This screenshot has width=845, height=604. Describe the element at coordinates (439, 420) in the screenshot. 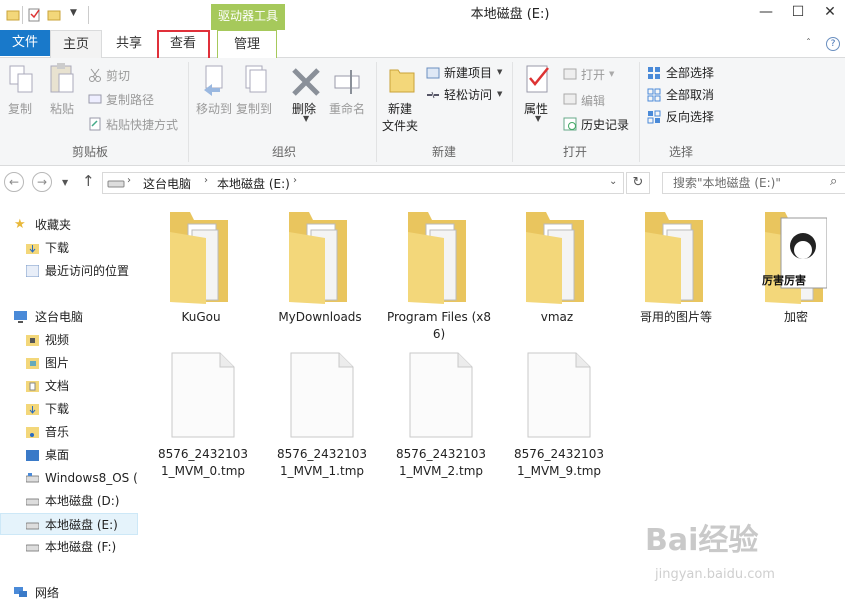

I see `file-item: 8576_24321031_MVM_2.tmp` at that location.